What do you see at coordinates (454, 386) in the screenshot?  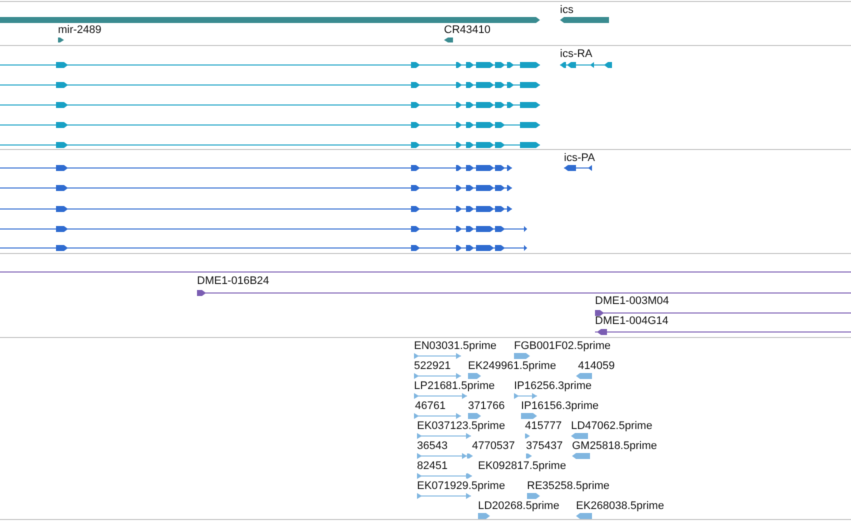 I see `feature-label: LP21681.5prime` at bounding box center [454, 386].